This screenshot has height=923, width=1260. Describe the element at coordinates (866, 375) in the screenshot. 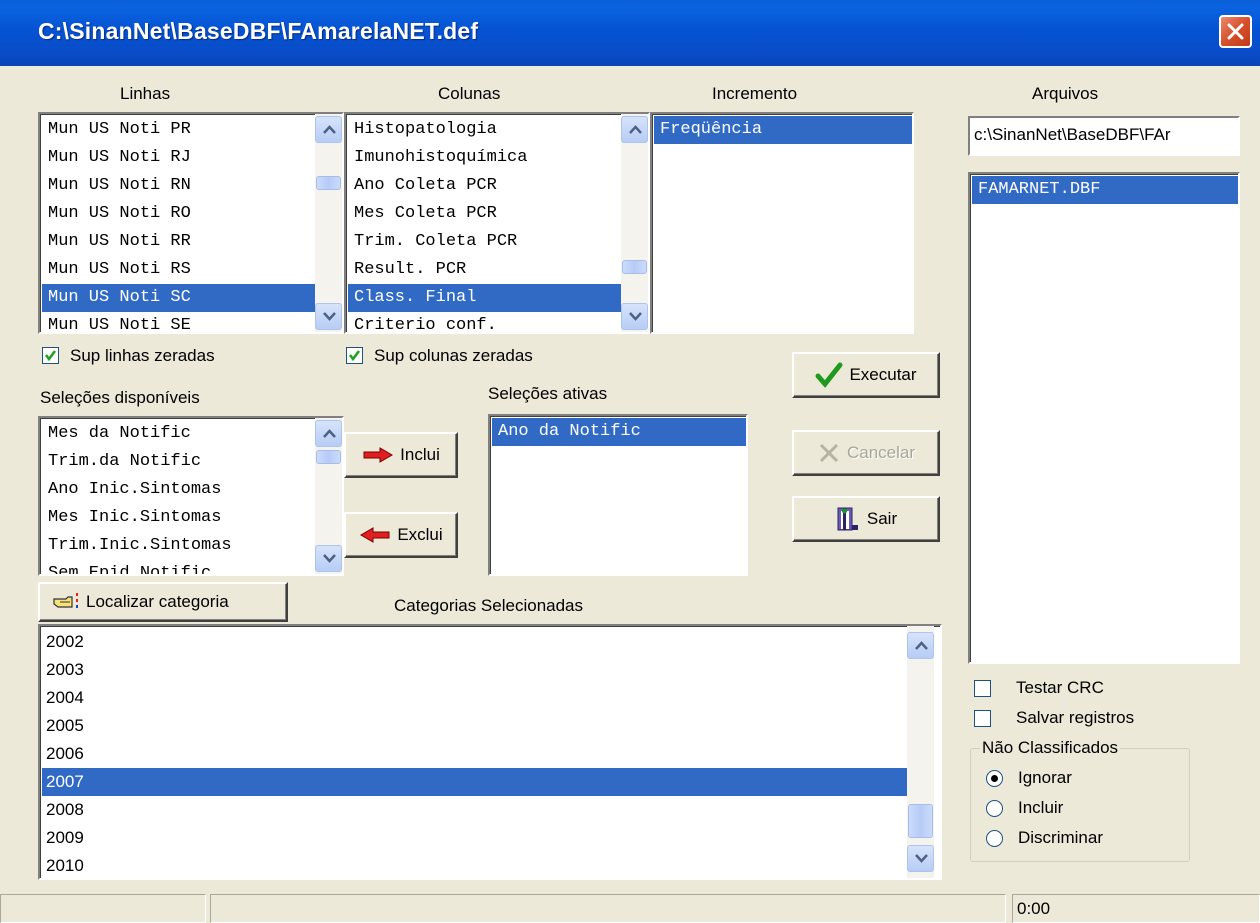

I see `executar-button: Executar` at that location.